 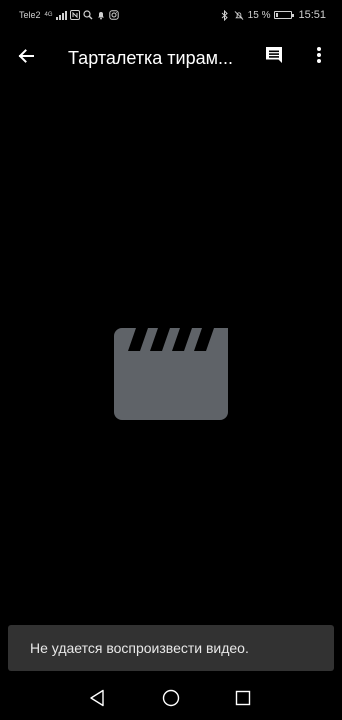 What do you see at coordinates (171, 376) in the screenshot?
I see `clapperboard-icon` at bounding box center [171, 376].